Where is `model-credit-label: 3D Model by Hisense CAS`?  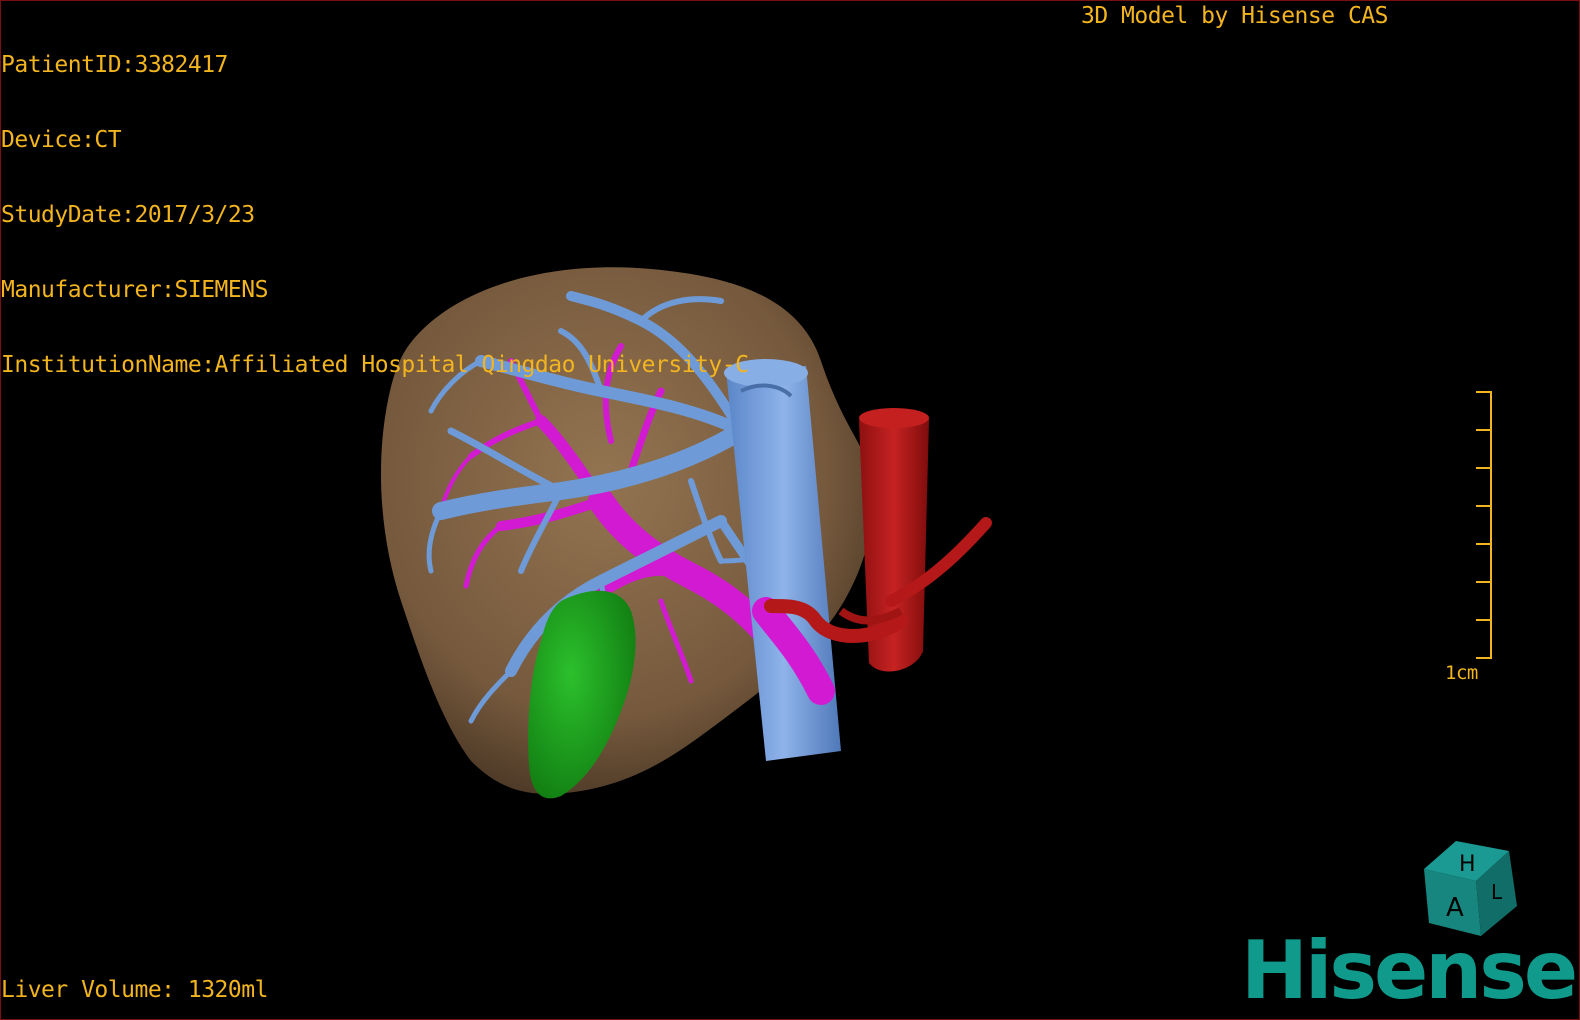 model-credit-label: 3D Model by Hisense CAS is located at coordinates (1235, 16).